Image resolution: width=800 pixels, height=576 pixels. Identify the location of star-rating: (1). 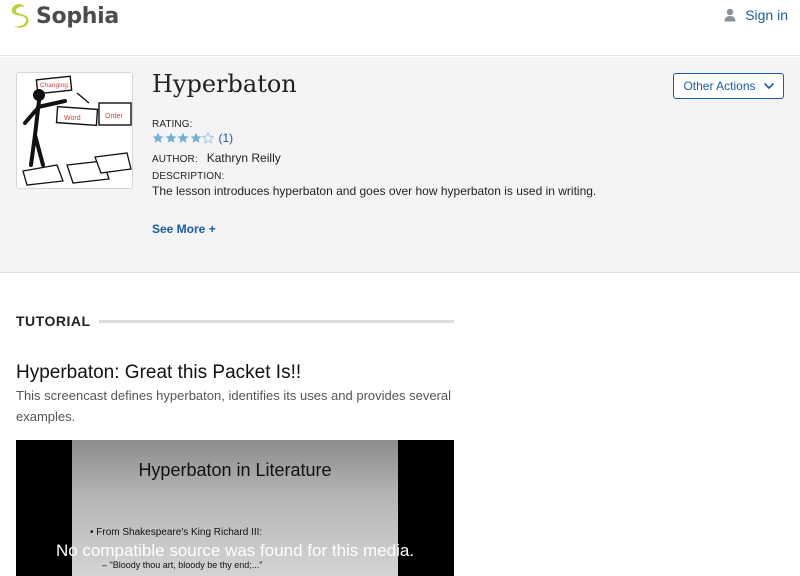
(192, 138).